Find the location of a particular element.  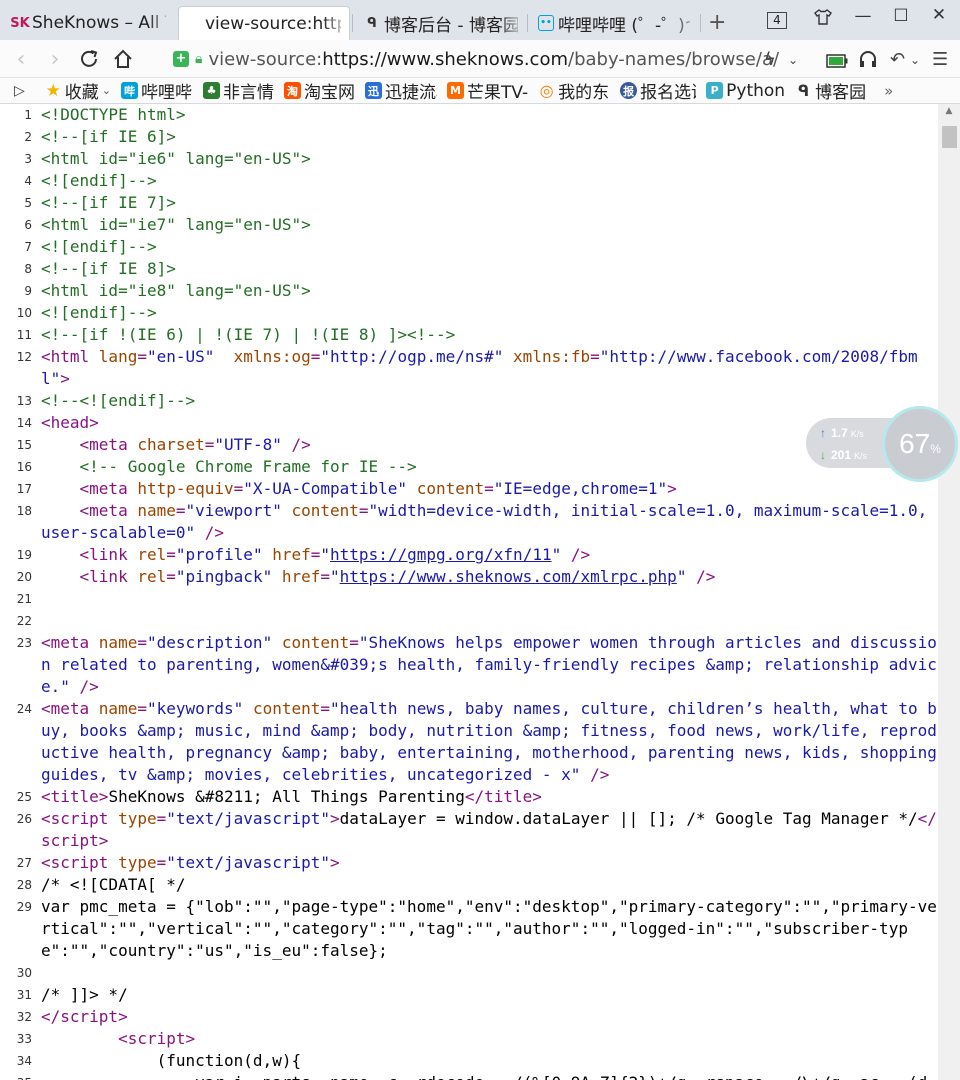

line-number: 13 is located at coordinates (24, 401).